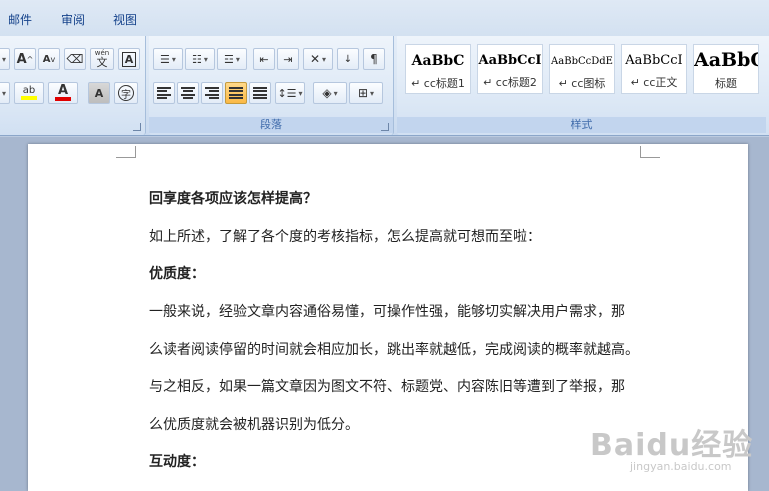  What do you see at coordinates (654, 69) in the screenshot?
I see `style-item-body: AaBbCcI ↵ cc正文` at bounding box center [654, 69].